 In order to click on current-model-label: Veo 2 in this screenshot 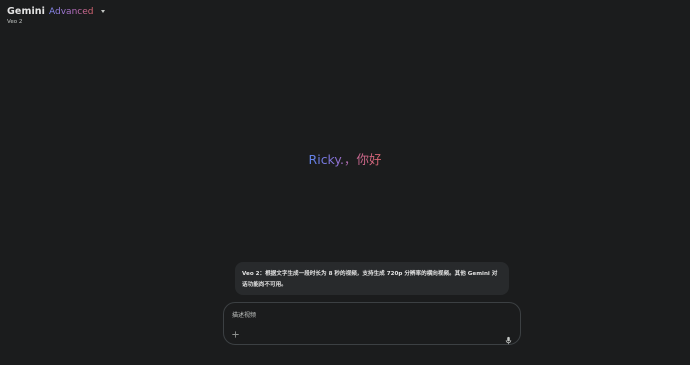, I will do `click(15, 22)`.